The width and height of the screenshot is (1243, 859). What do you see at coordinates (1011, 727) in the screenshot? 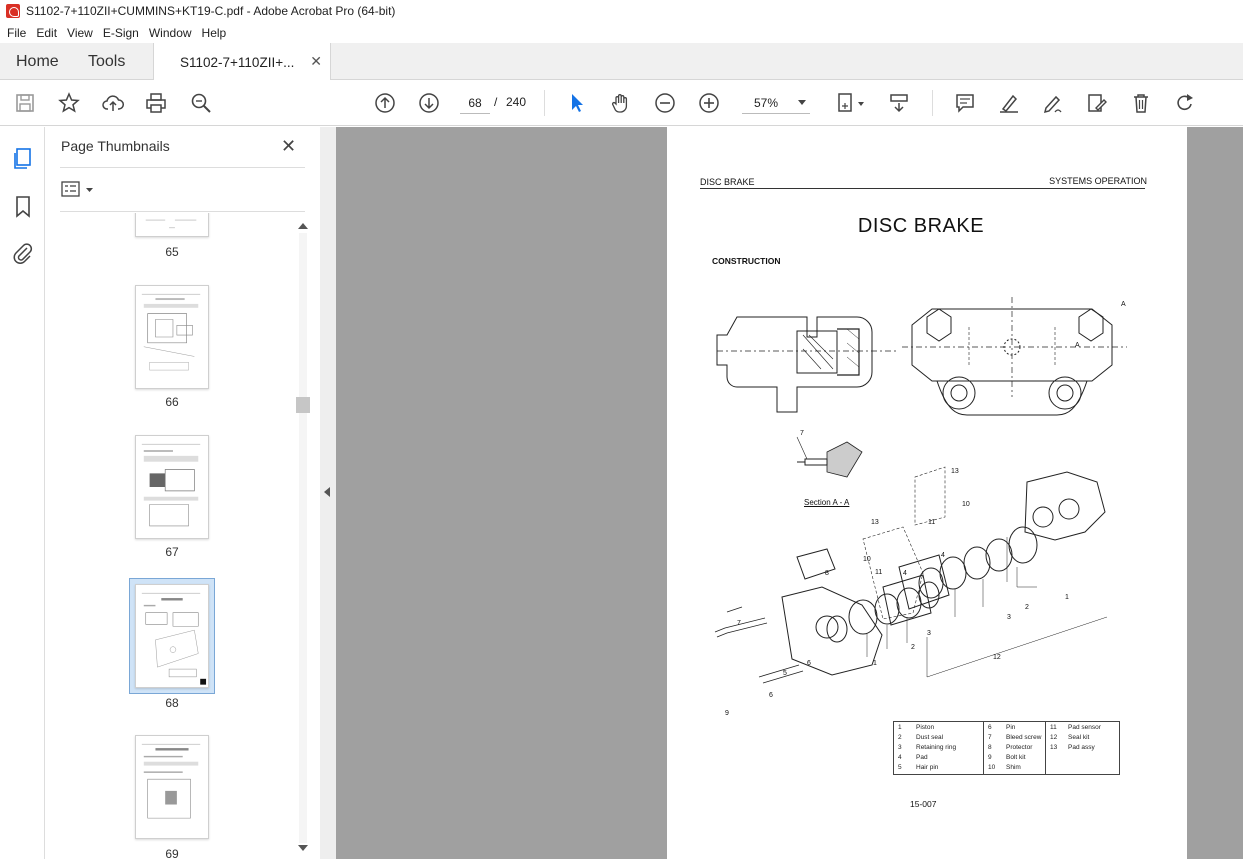
I see `legend-item-name: Pin` at bounding box center [1011, 727].